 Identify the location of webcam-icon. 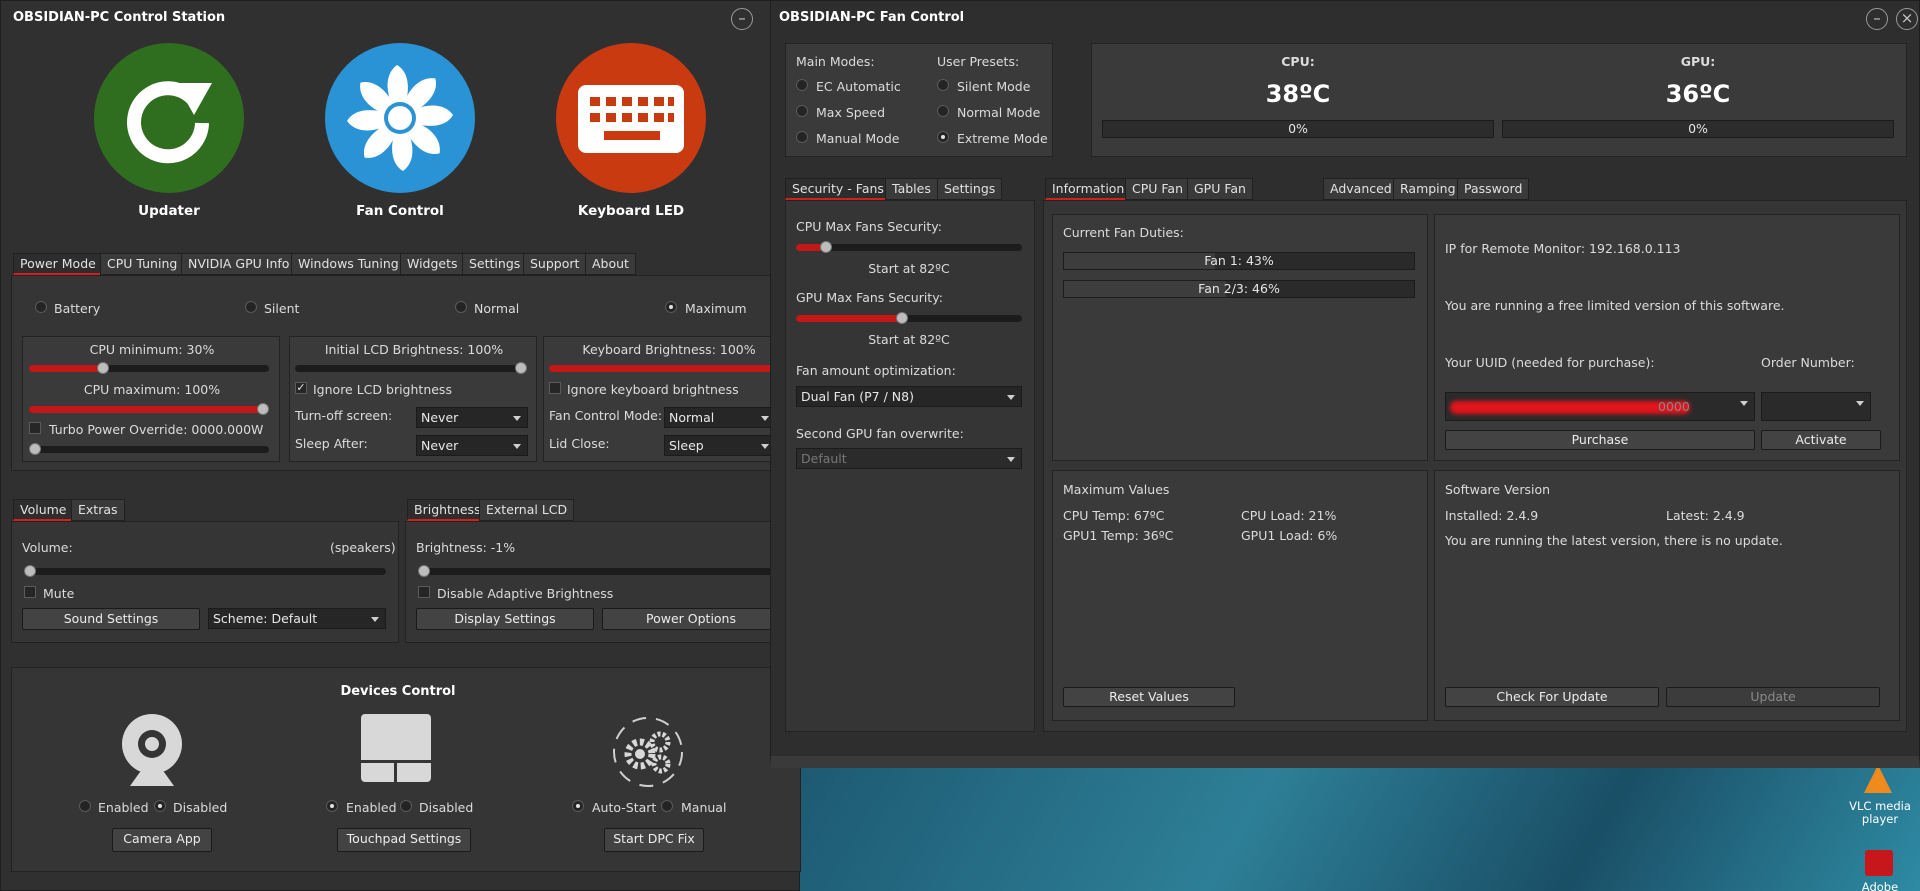
(152, 750).